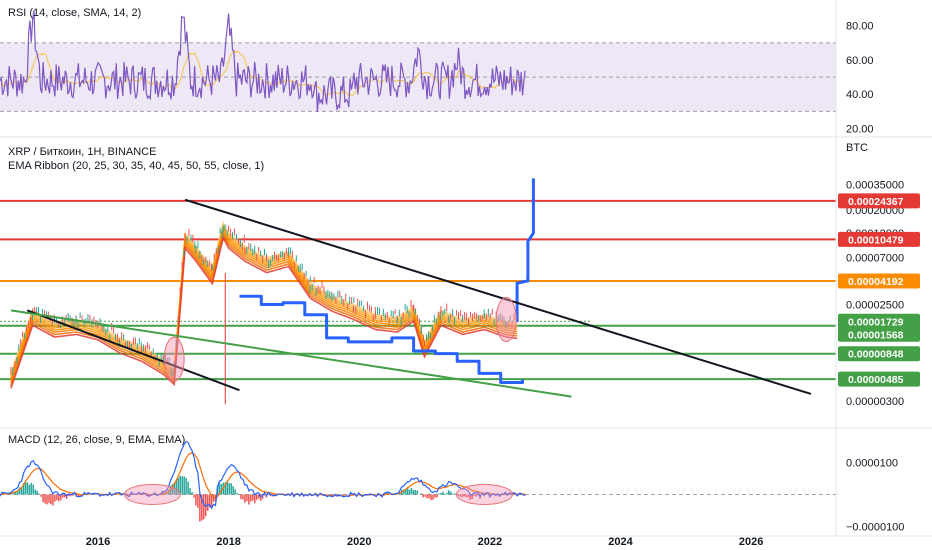  Describe the element at coordinates (860, 95) in the screenshot. I see `rsi-axis-tick: 40.00` at that location.